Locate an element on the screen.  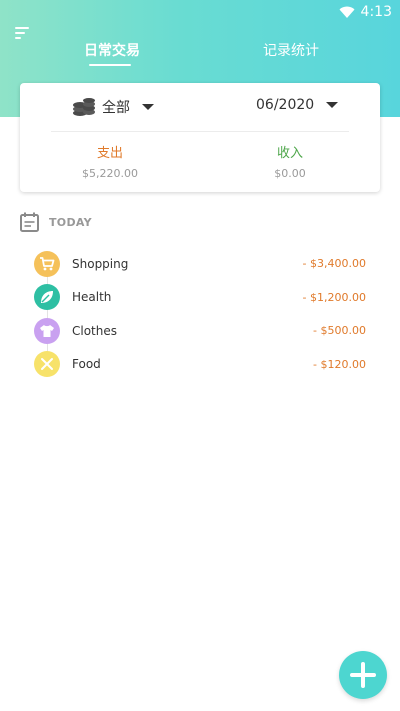
divider is located at coordinates (200, 131).